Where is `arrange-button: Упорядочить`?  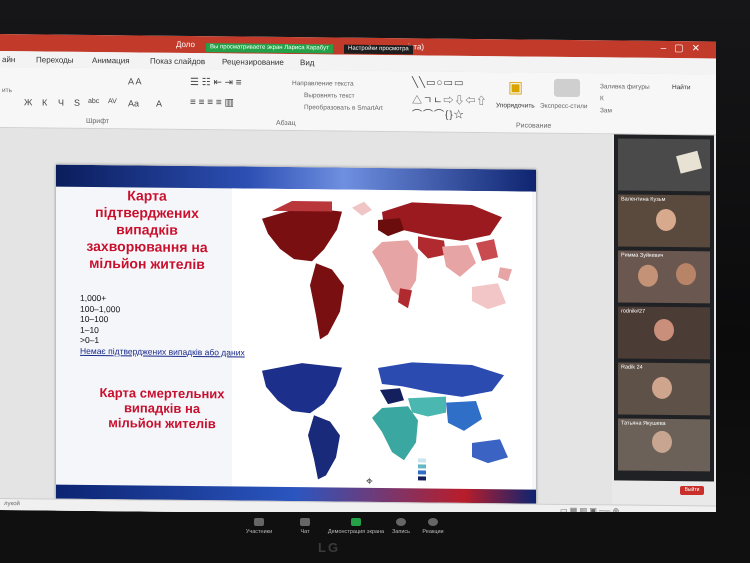 arrange-button: Упорядочить is located at coordinates (515, 105).